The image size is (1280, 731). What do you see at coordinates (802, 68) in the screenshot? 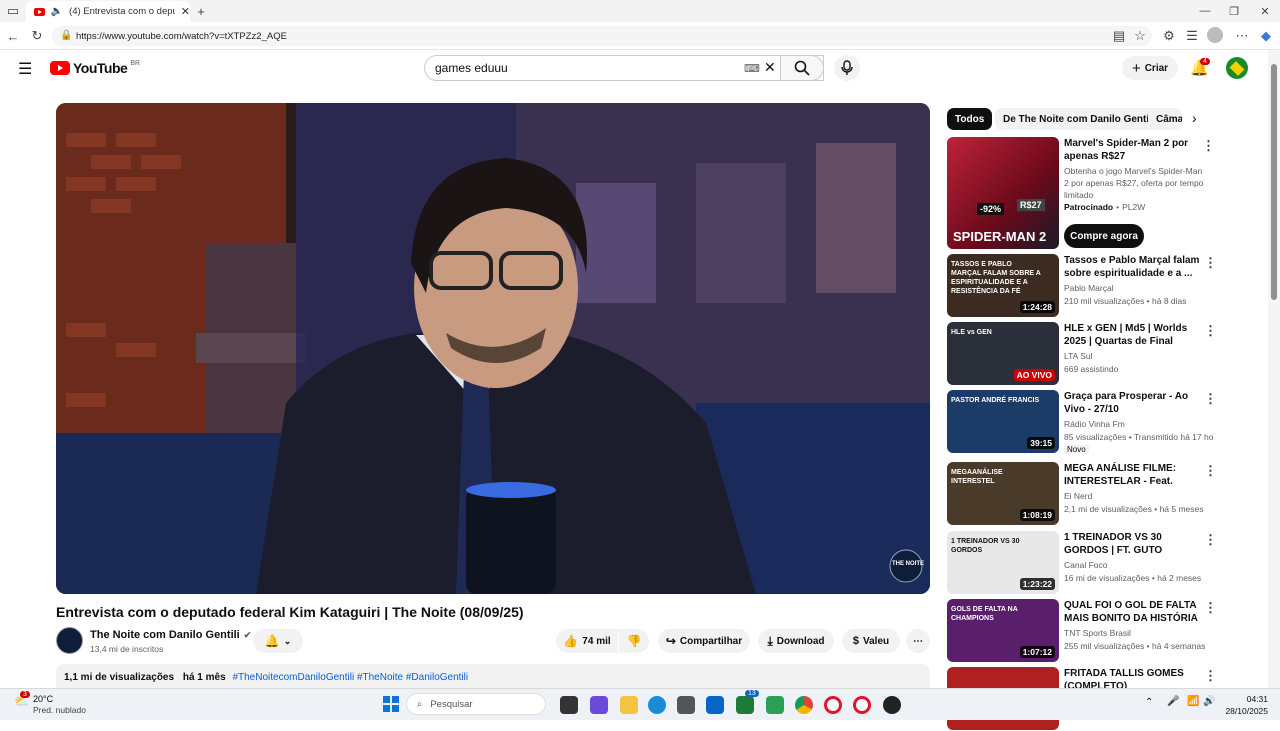
I see `search-button` at bounding box center [802, 68].